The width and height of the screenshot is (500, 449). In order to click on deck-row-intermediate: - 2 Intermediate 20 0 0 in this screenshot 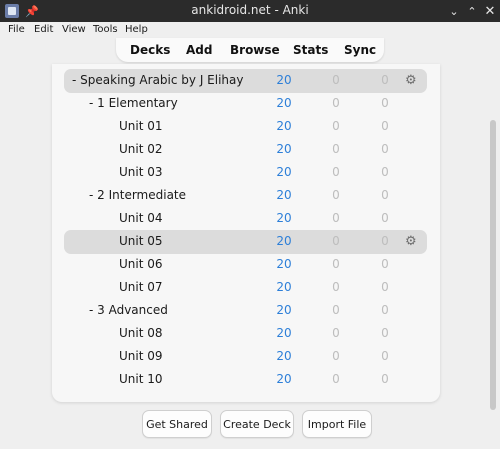, I will do `click(245, 196)`.